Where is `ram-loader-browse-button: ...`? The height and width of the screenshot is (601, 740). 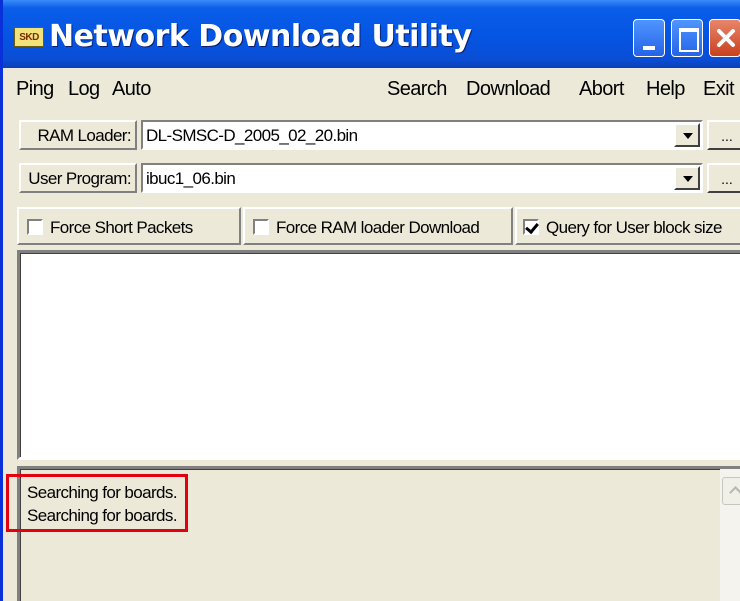
ram-loader-browse-button: ... is located at coordinates (723, 135).